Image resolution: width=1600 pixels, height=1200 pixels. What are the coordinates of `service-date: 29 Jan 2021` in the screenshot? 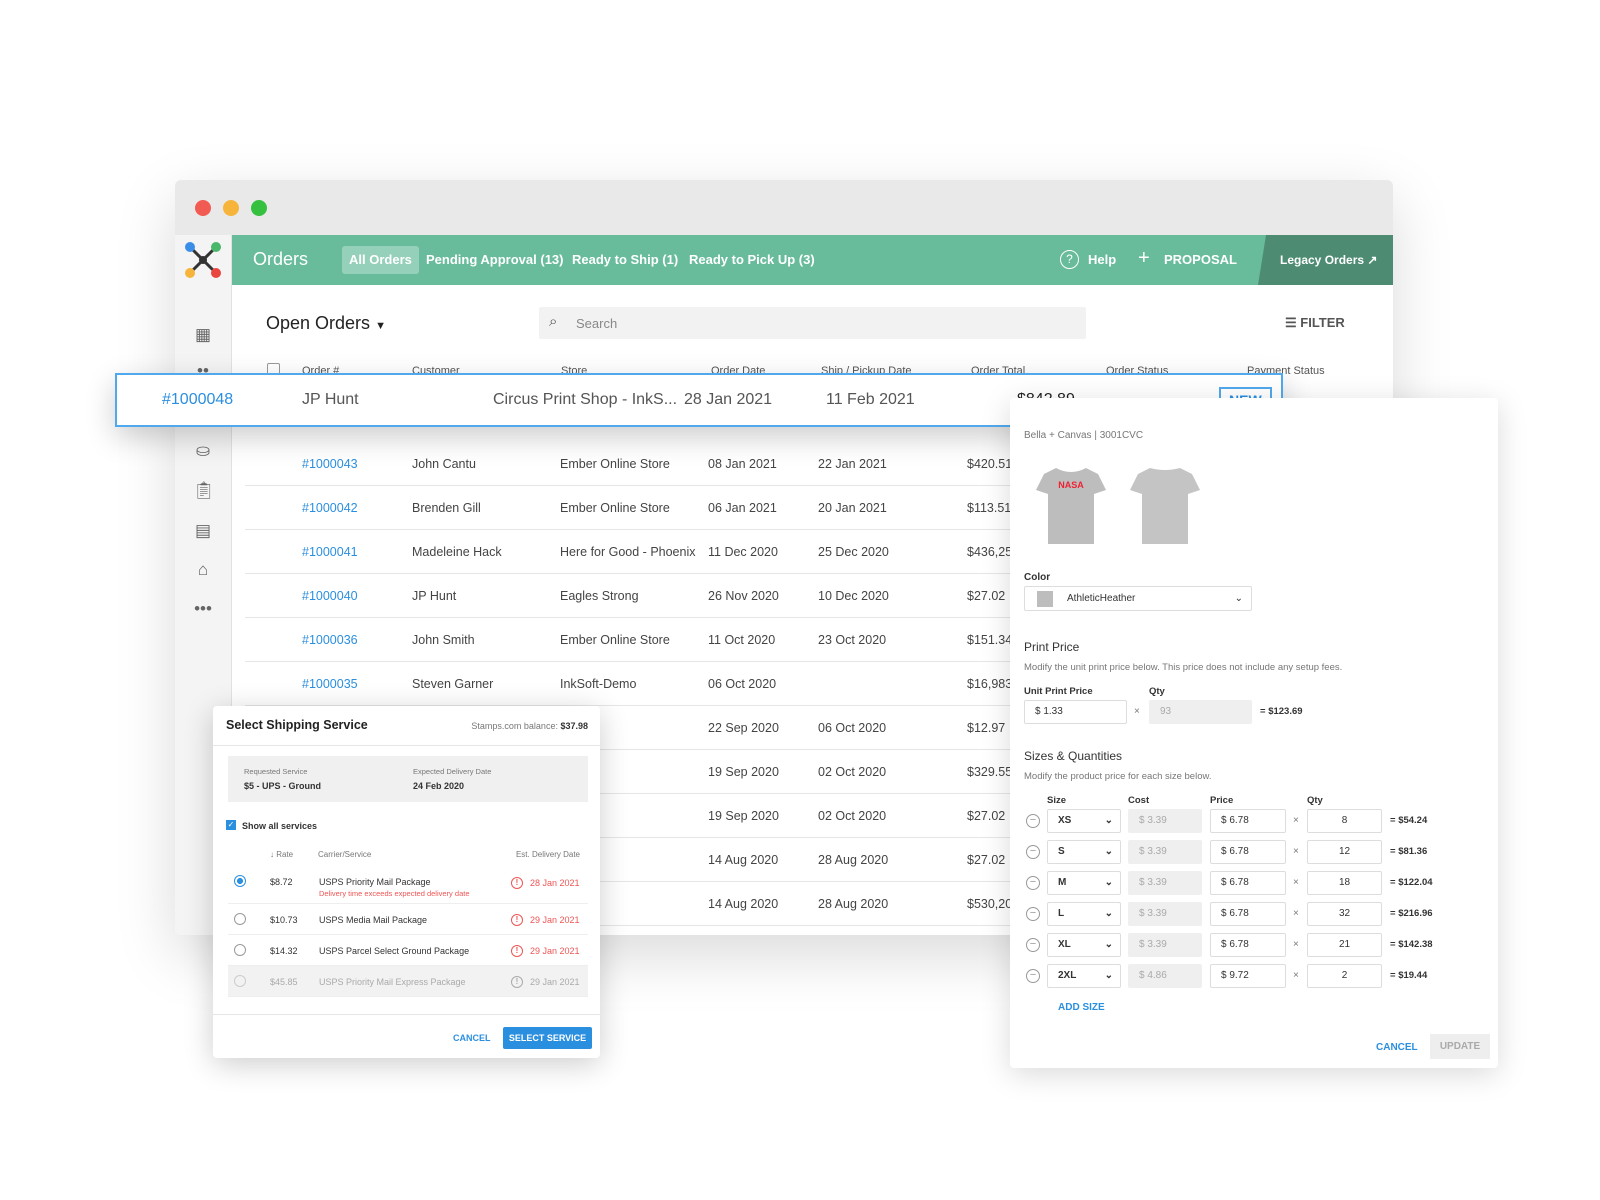 It's located at (555, 982).